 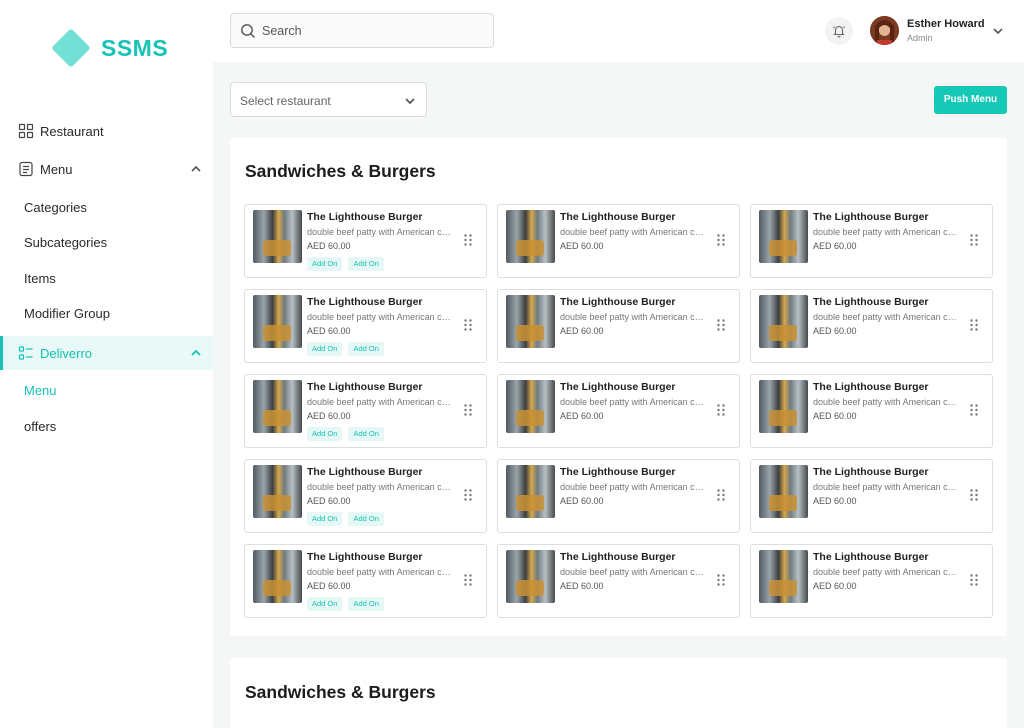 What do you see at coordinates (40, 426) in the screenshot?
I see `sidebar-subitem-offers: offers` at bounding box center [40, 426].